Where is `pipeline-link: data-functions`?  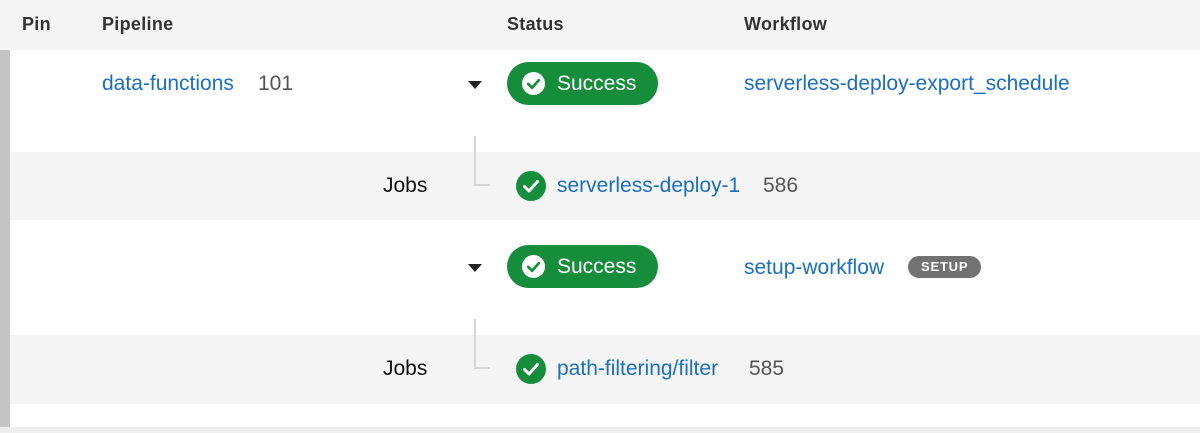 pipeline-link: data-functions is located at coordinates (168, 84).